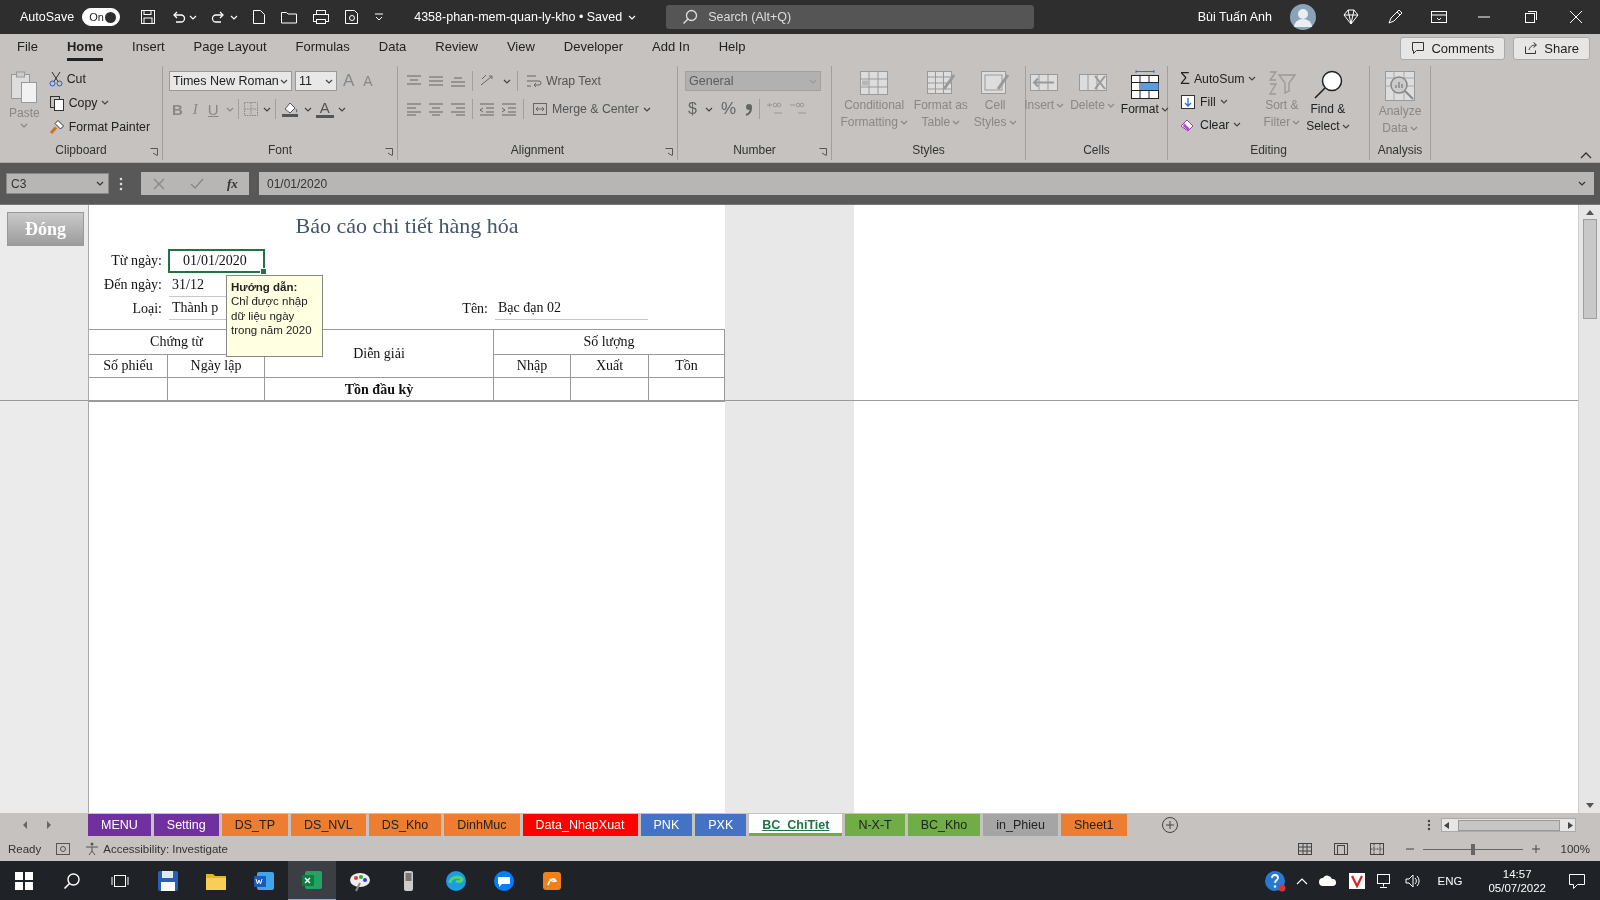  What do you see at coordinates (850, 17) in the screenshot?
I see `search-field: Search (Alt+Q)` at bounding box center [850, 17].